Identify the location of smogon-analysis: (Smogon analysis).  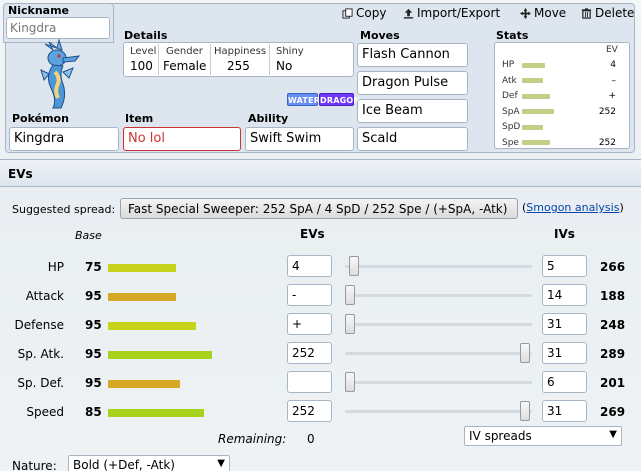
(573, 207).